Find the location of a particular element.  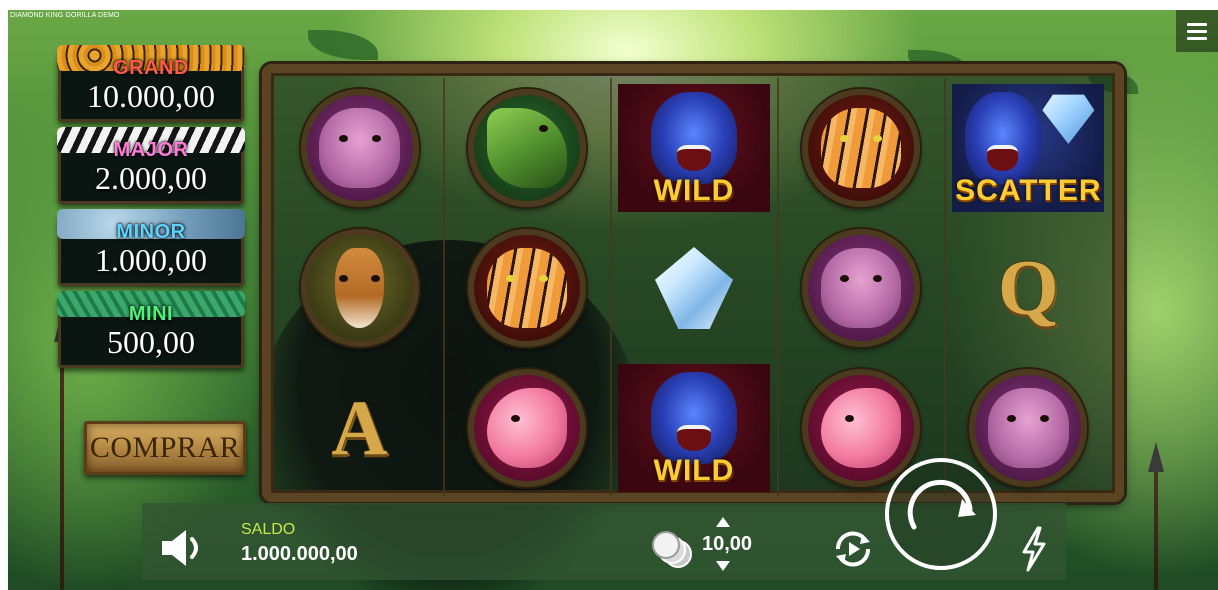

symbol-antelope is located at coordinates (359, 288).